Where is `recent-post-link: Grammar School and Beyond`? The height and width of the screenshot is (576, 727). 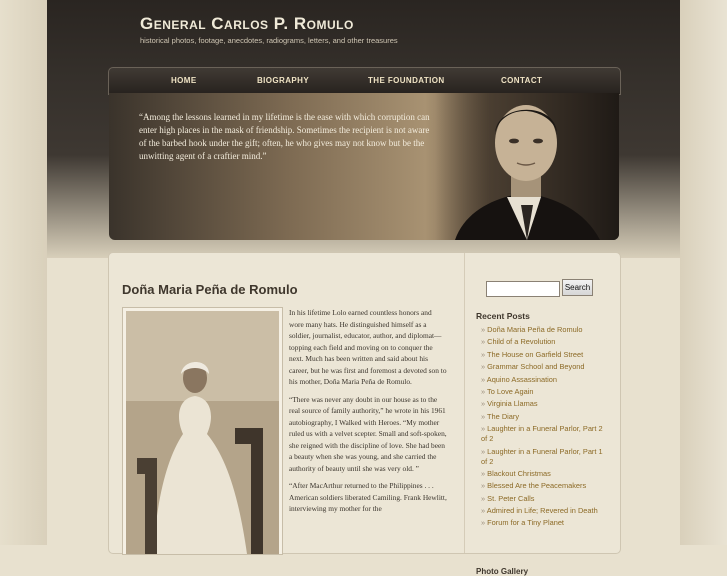
recent-post-link: Grammar School and Beyond is located at coordinates (544, 367).